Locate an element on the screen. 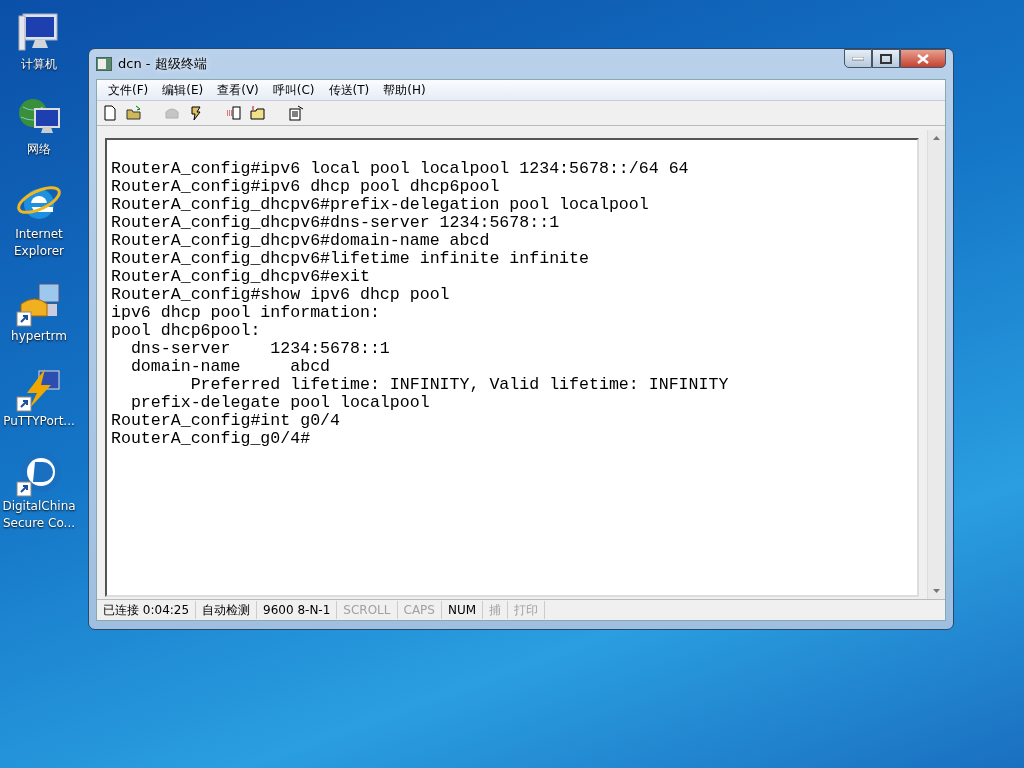  status-field: CAPS is located at coordinates (419, 610).